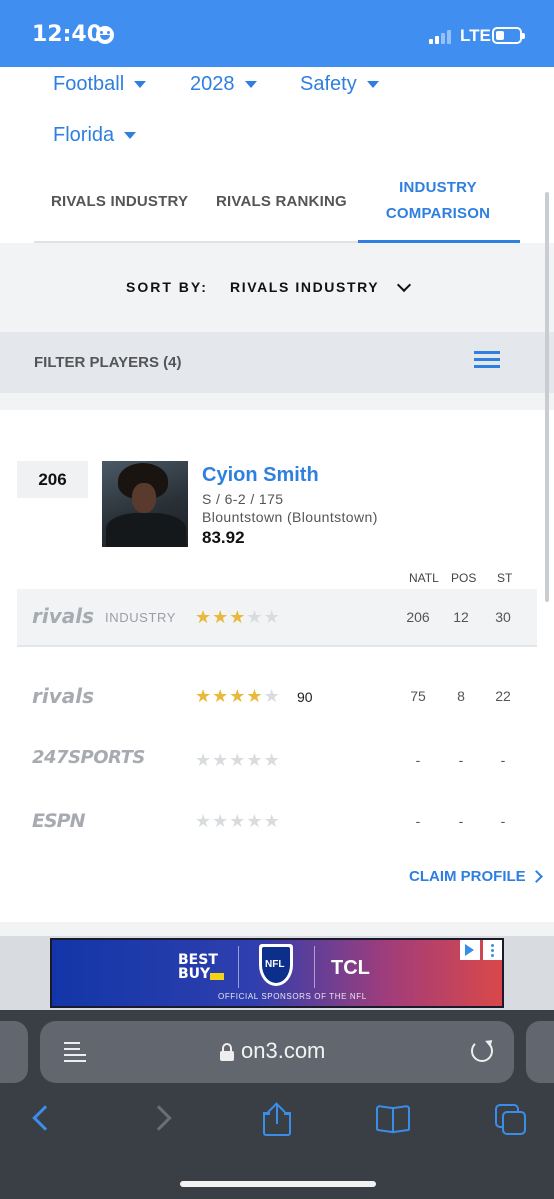  Describe the element at coordinates (278, 1184) in the screenshot. I see `home-indicator` at that location.